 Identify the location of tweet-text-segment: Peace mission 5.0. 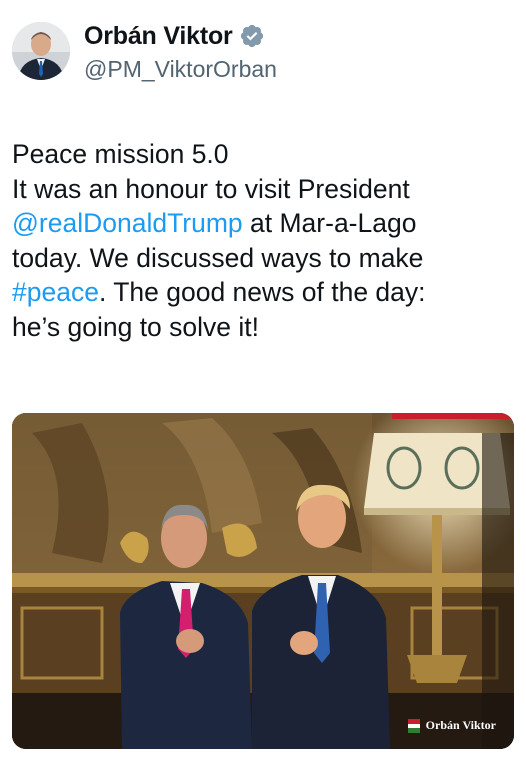
(120, 154).